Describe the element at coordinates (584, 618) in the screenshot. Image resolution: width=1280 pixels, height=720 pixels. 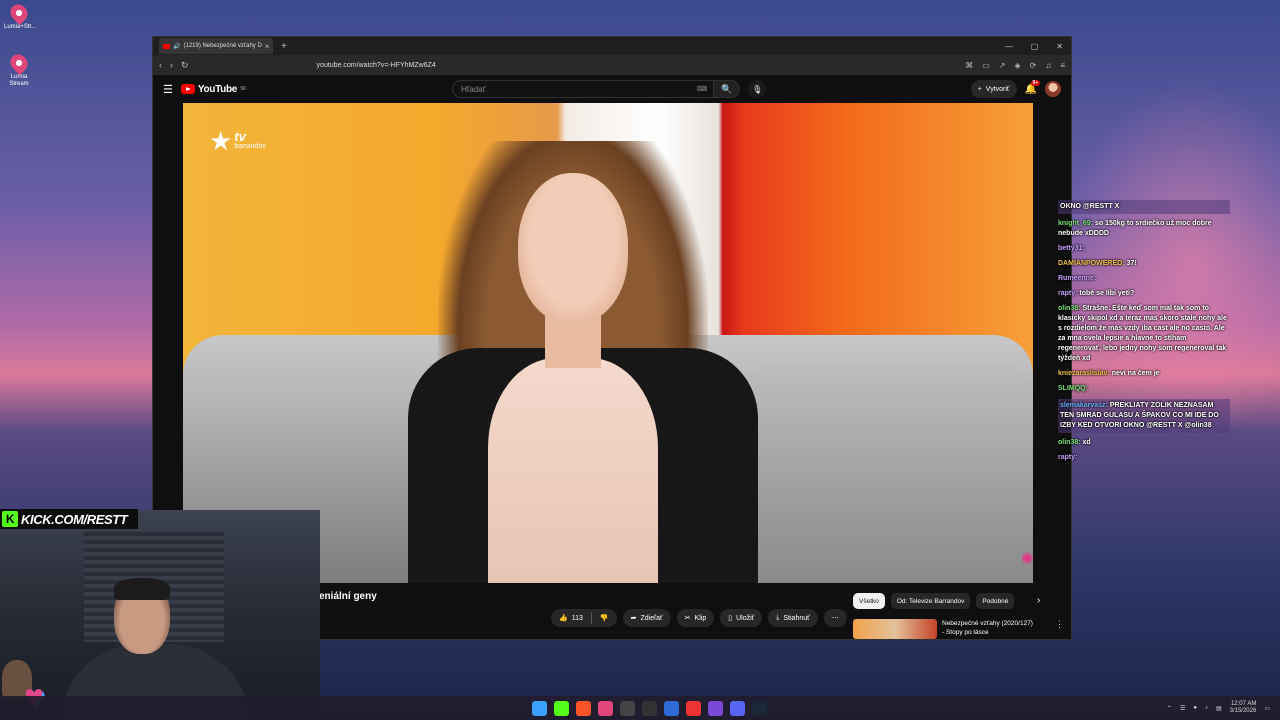
I see `like-dislike-button: 👍 113 👎` at that location.